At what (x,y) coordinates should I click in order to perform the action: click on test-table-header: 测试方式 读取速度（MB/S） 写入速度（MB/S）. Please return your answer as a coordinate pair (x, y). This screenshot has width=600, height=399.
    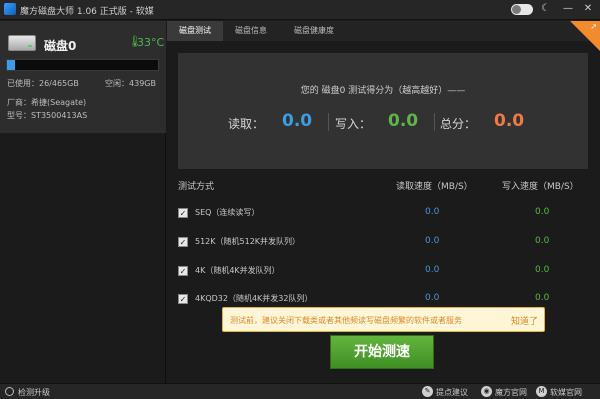
    Looking at the image, I should click on (383, 186).